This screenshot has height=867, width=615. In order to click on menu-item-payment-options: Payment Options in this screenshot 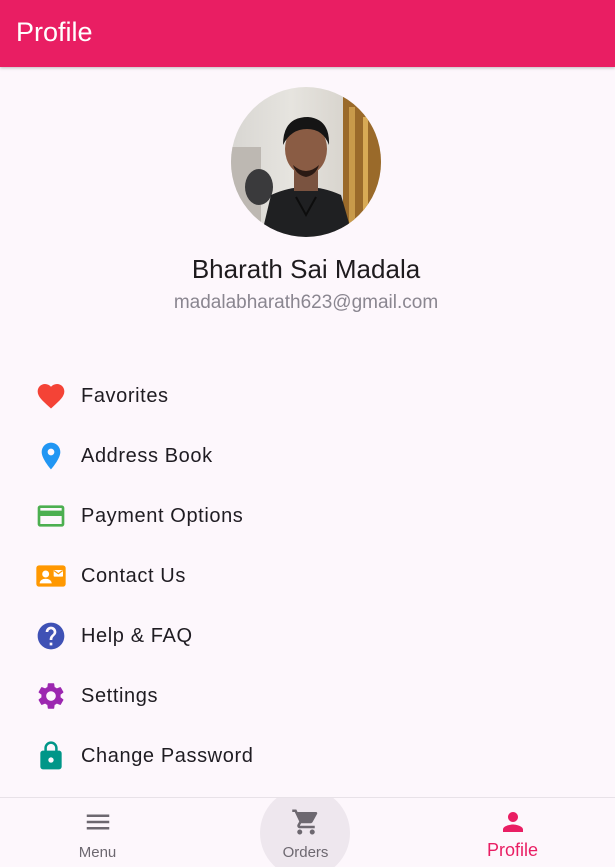, I will do `click(307, 516)`.